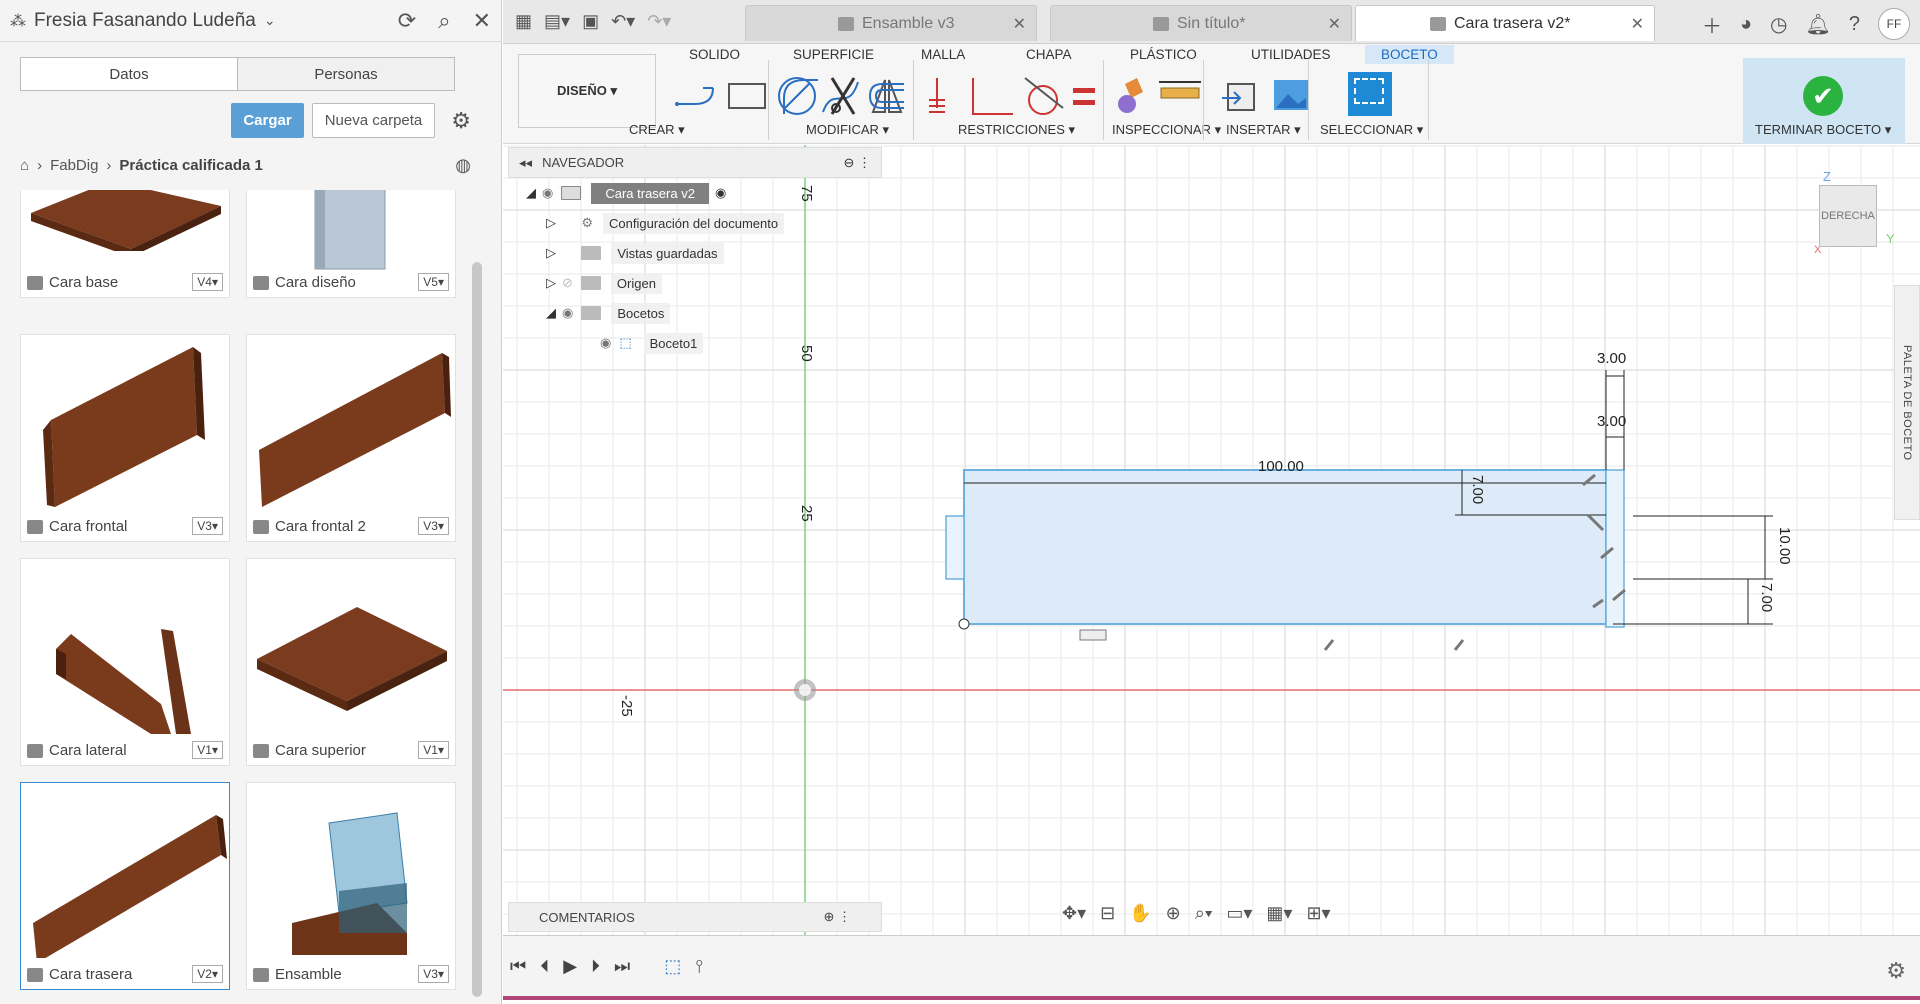 Image resolution: width=1920 pixels, height=1004 pixels. What do you see at coordinates (1784, 546) in the screenshot?
I see `dimension-tab-height: 10.00` at bounding box center [1784, 546].